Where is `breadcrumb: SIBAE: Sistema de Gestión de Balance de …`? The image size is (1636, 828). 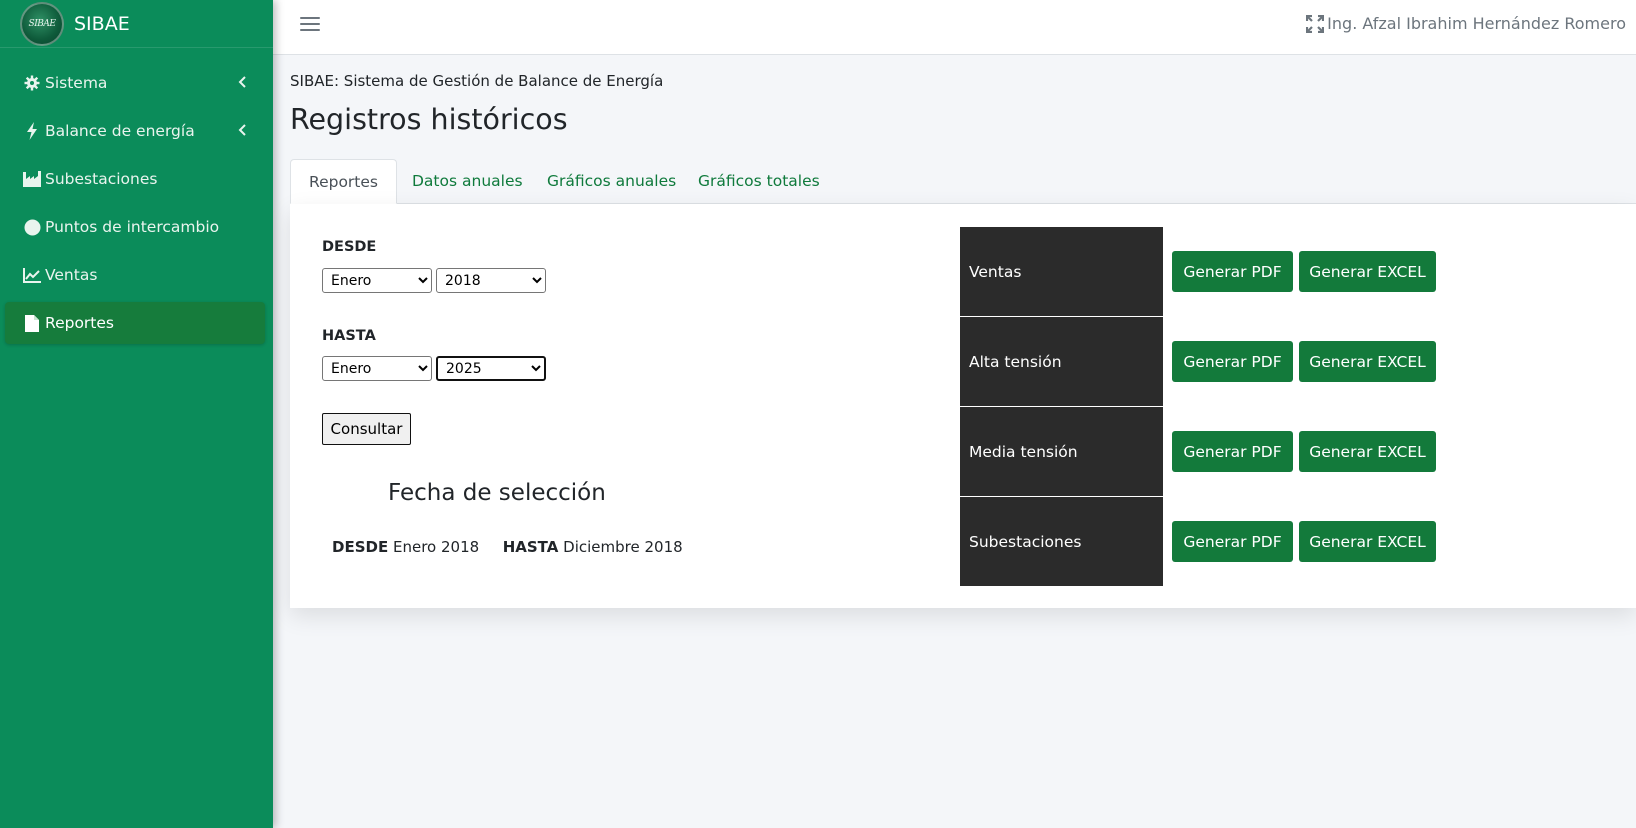 breadcrumb: SIBAE: Sistema de Gestión de Balance de … is located at coordinates (477, 81).